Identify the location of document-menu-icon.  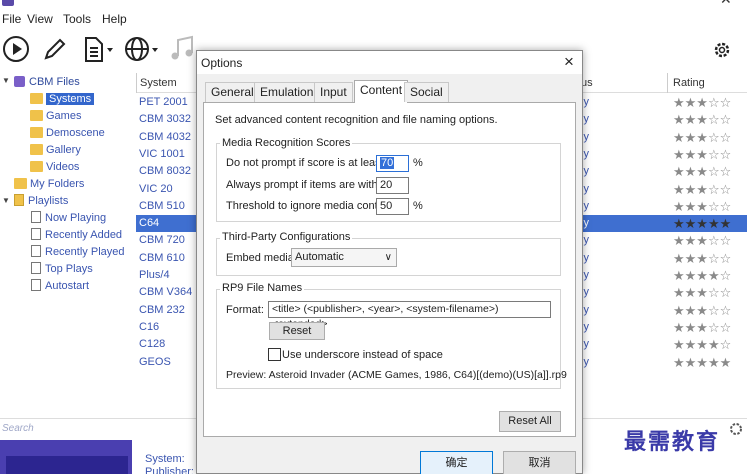
(100, 49).